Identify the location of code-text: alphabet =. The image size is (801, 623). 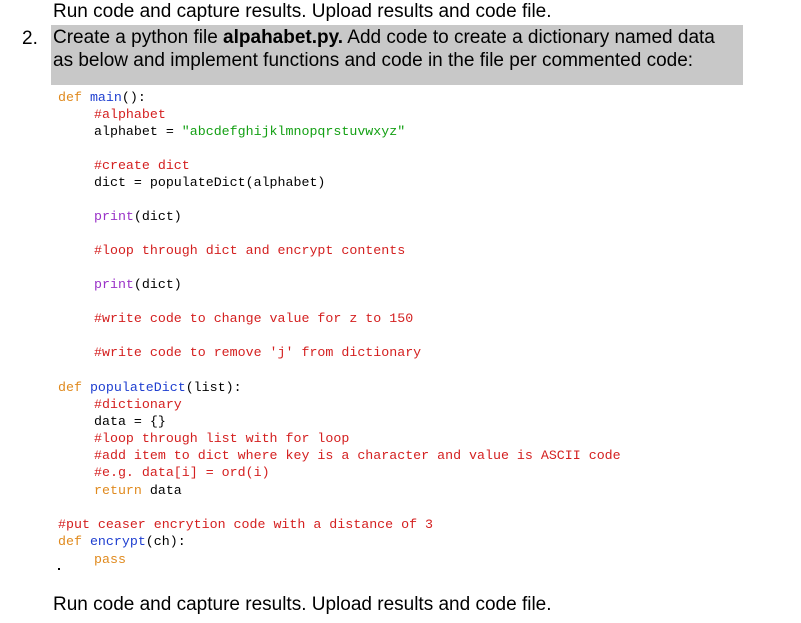
(138, 131).